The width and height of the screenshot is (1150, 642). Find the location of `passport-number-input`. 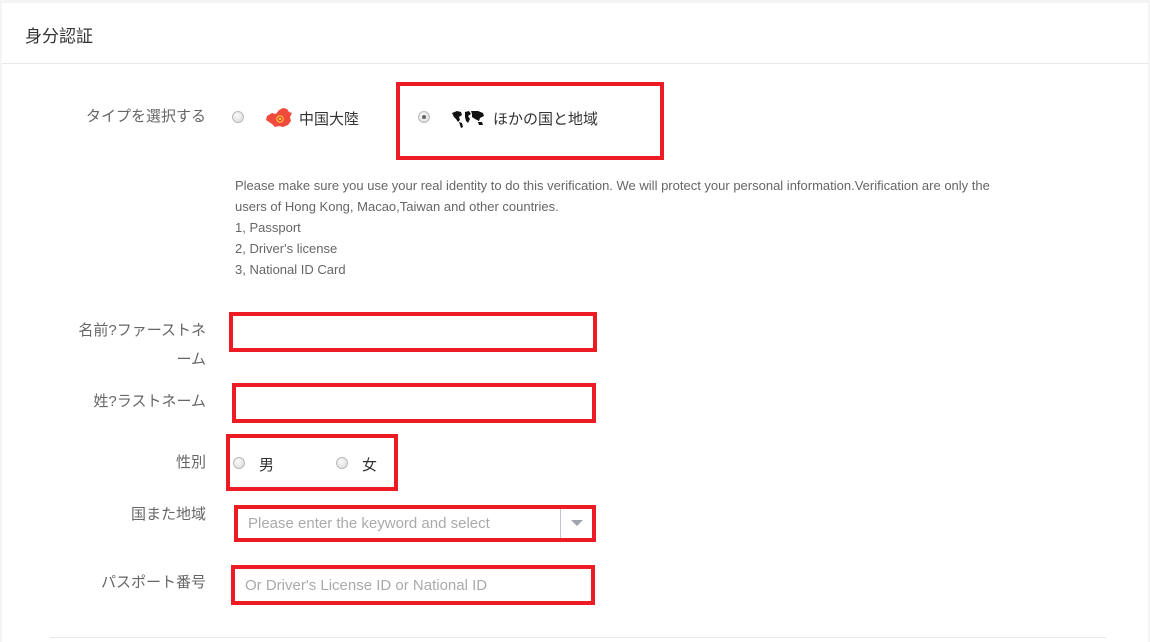

passport-number-input is located at coordinates (413, 585).